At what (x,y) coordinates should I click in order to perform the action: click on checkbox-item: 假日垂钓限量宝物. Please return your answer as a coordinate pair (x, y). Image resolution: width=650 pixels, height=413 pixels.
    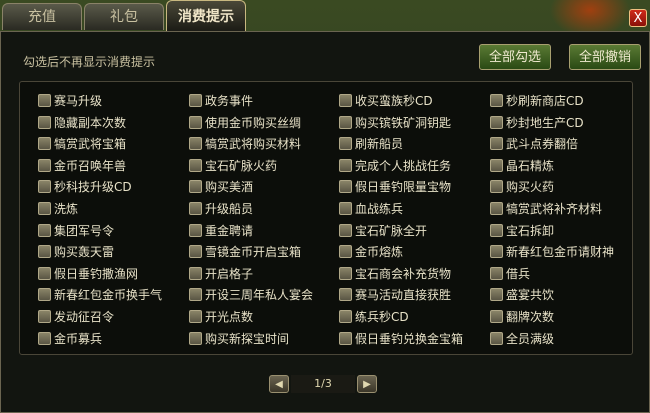
    Looking at the image, I should click on (395, 187).